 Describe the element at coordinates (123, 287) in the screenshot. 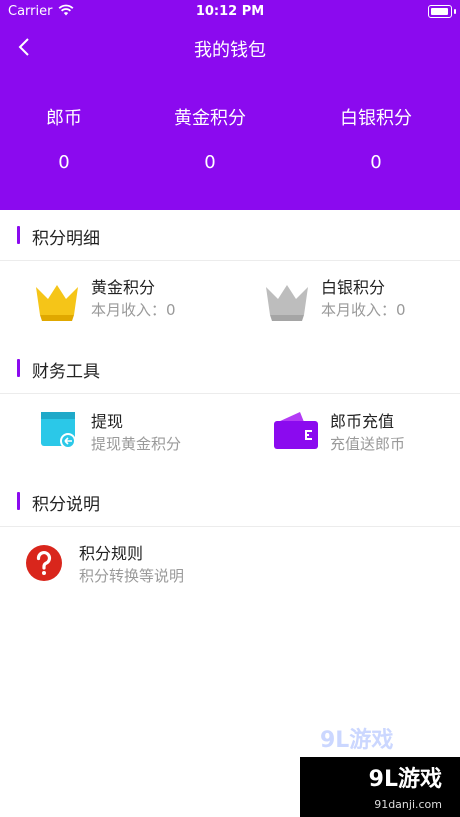

I see `item-title: 黄金积分` at that location.